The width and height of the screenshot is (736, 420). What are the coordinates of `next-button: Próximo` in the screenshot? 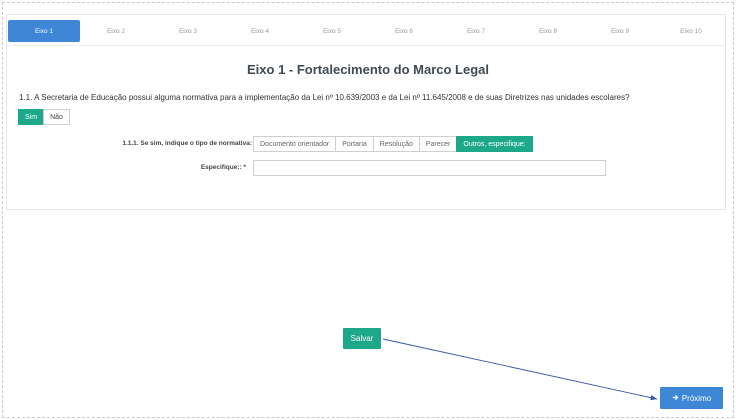 It's located at (691, 398).